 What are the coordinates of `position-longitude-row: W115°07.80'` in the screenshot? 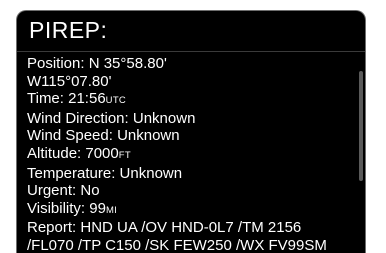 It's located at (192, 82).